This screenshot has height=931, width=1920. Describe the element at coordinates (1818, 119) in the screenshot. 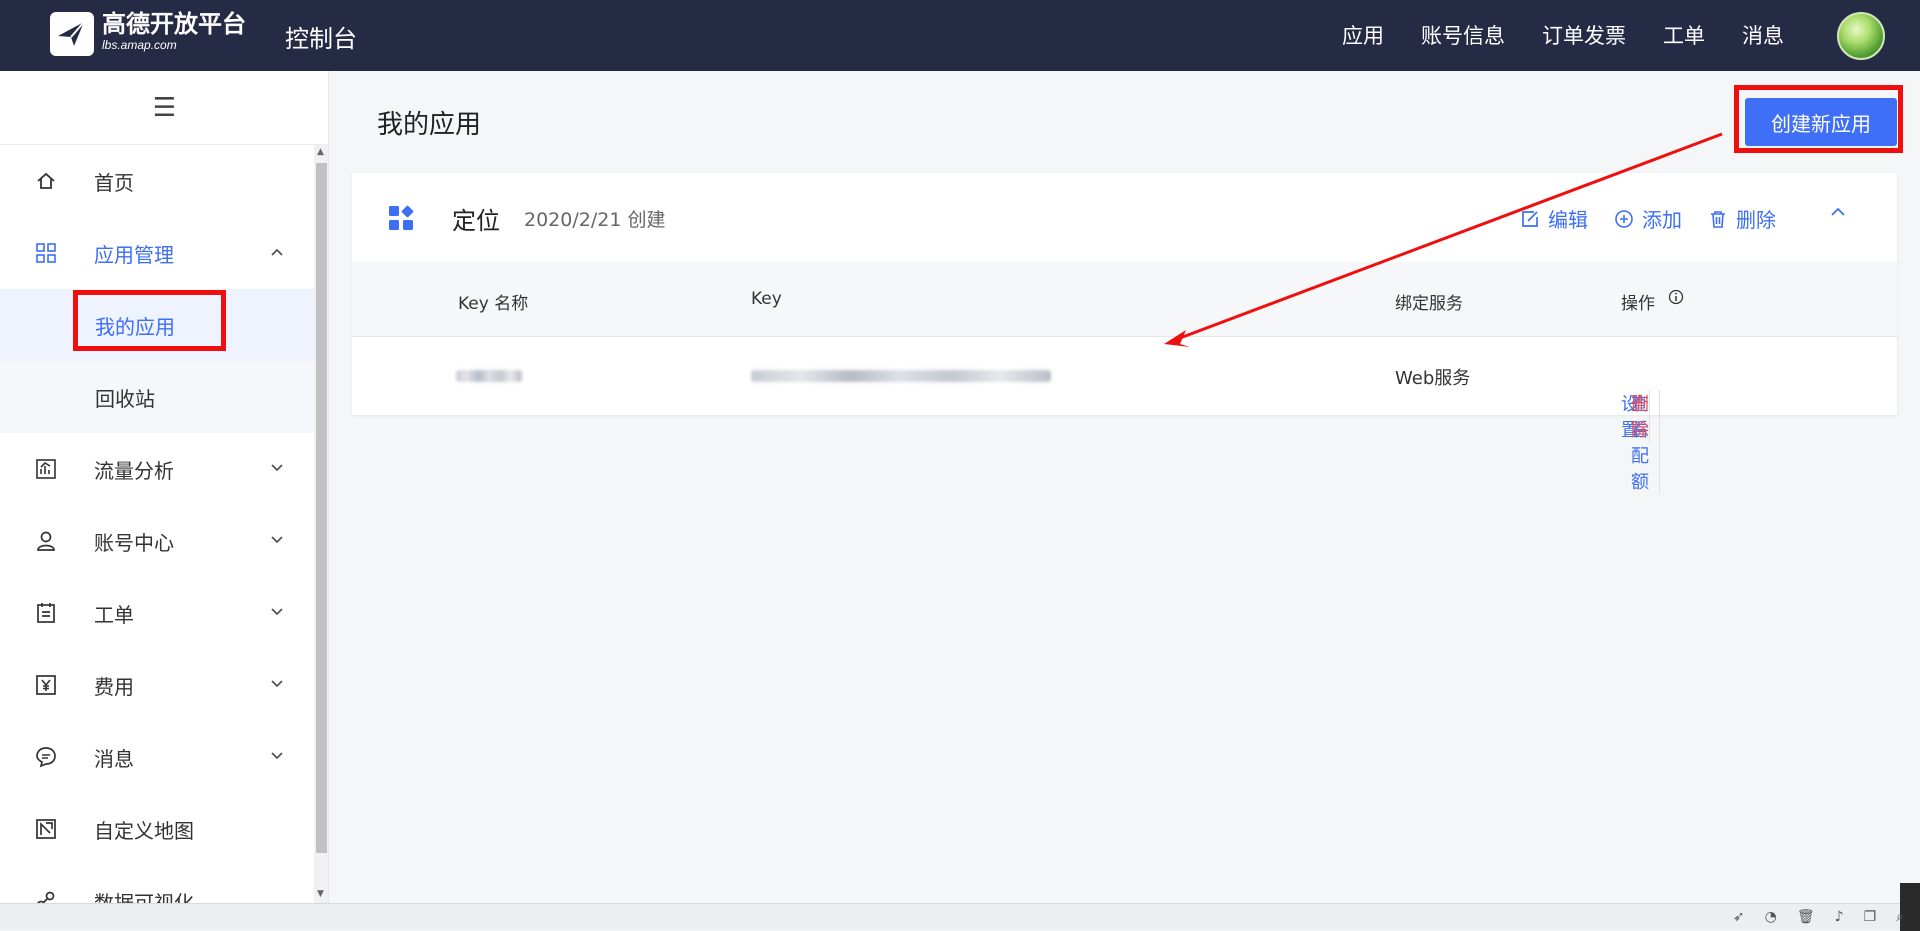

I see `create-button-highlight` at that location.